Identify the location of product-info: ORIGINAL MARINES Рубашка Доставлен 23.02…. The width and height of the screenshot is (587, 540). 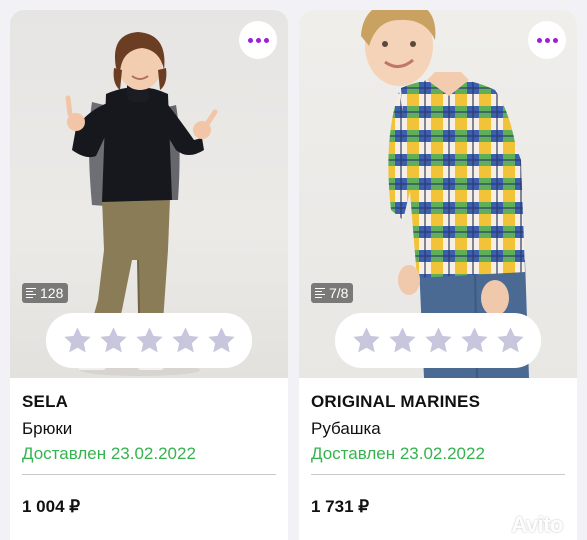
(438, 433).